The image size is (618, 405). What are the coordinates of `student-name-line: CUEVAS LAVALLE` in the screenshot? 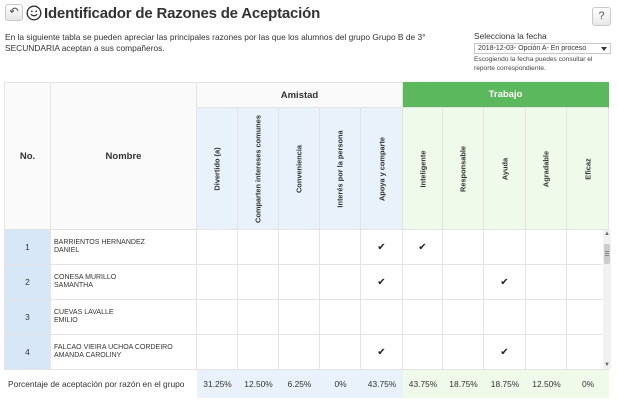 It's located at (84, 312).